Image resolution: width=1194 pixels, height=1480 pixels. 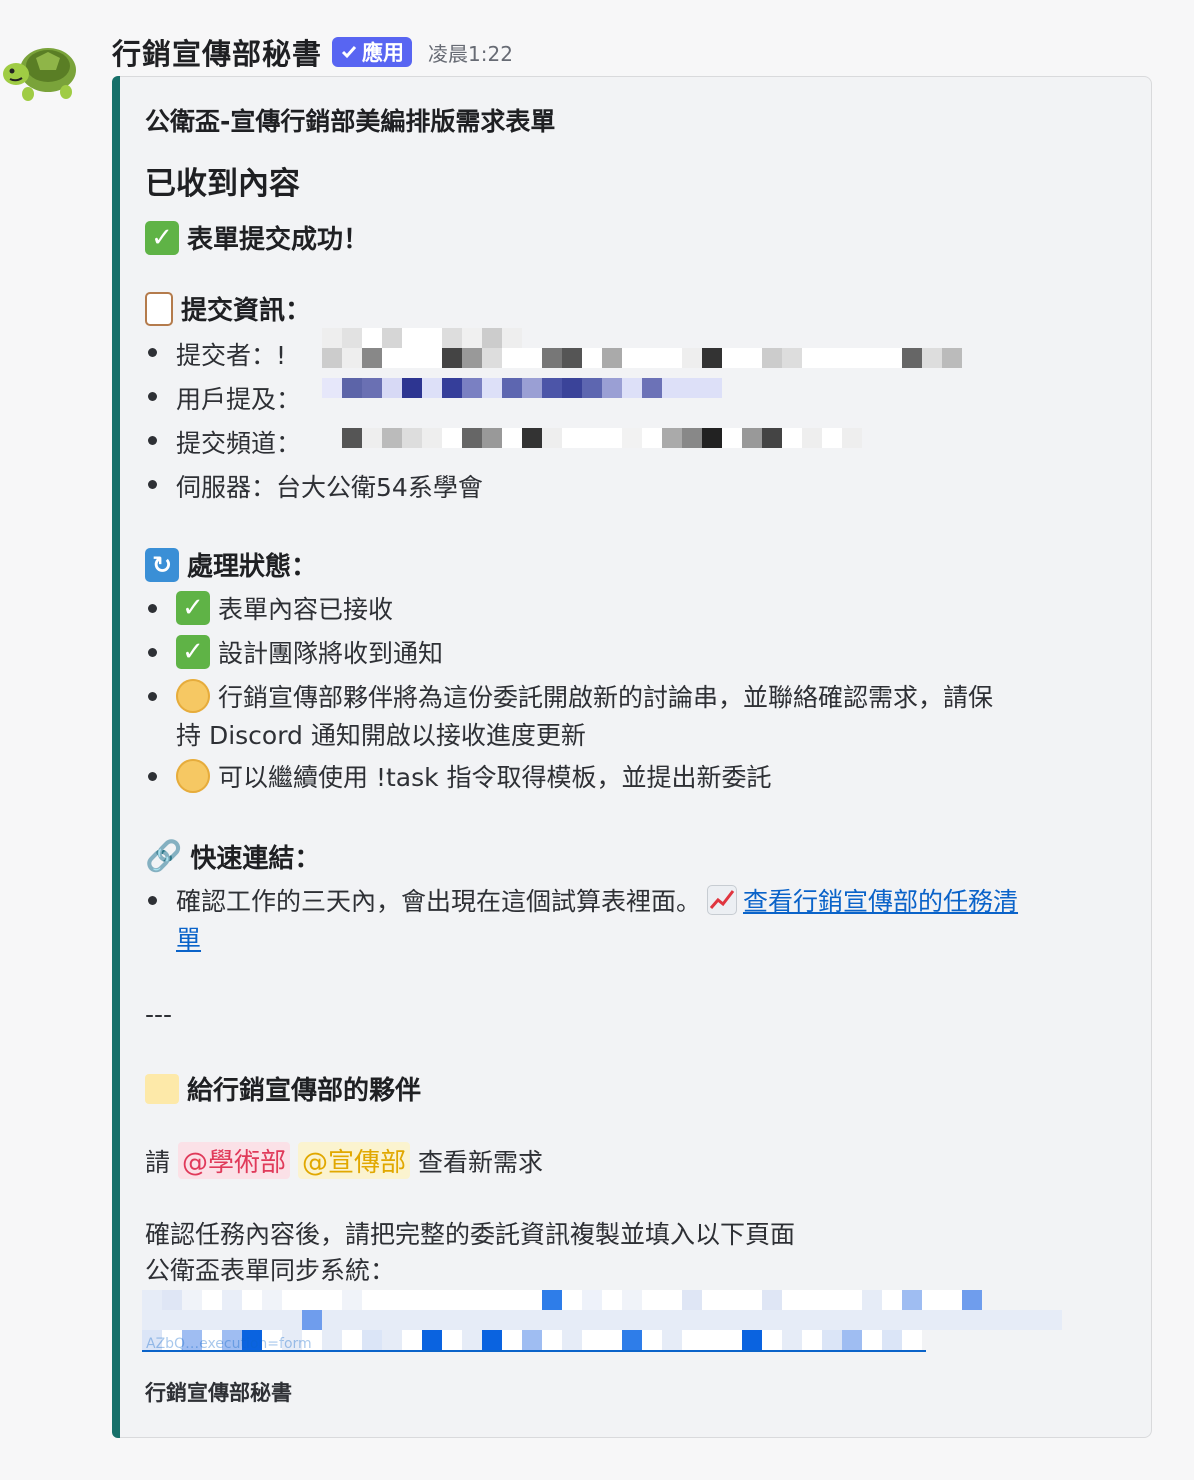 I want to click on submitter-value: !, so click(x=281, y=355).